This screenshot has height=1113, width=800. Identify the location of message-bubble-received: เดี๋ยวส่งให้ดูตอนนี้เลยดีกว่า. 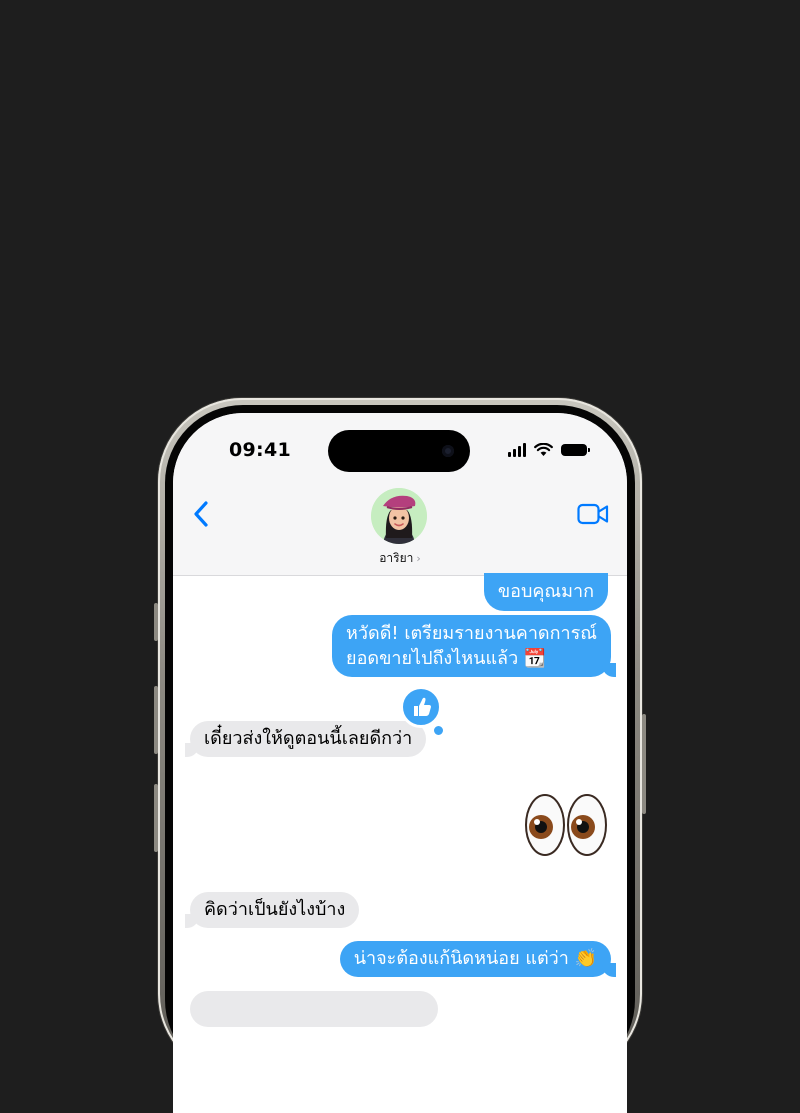
(305, 739).